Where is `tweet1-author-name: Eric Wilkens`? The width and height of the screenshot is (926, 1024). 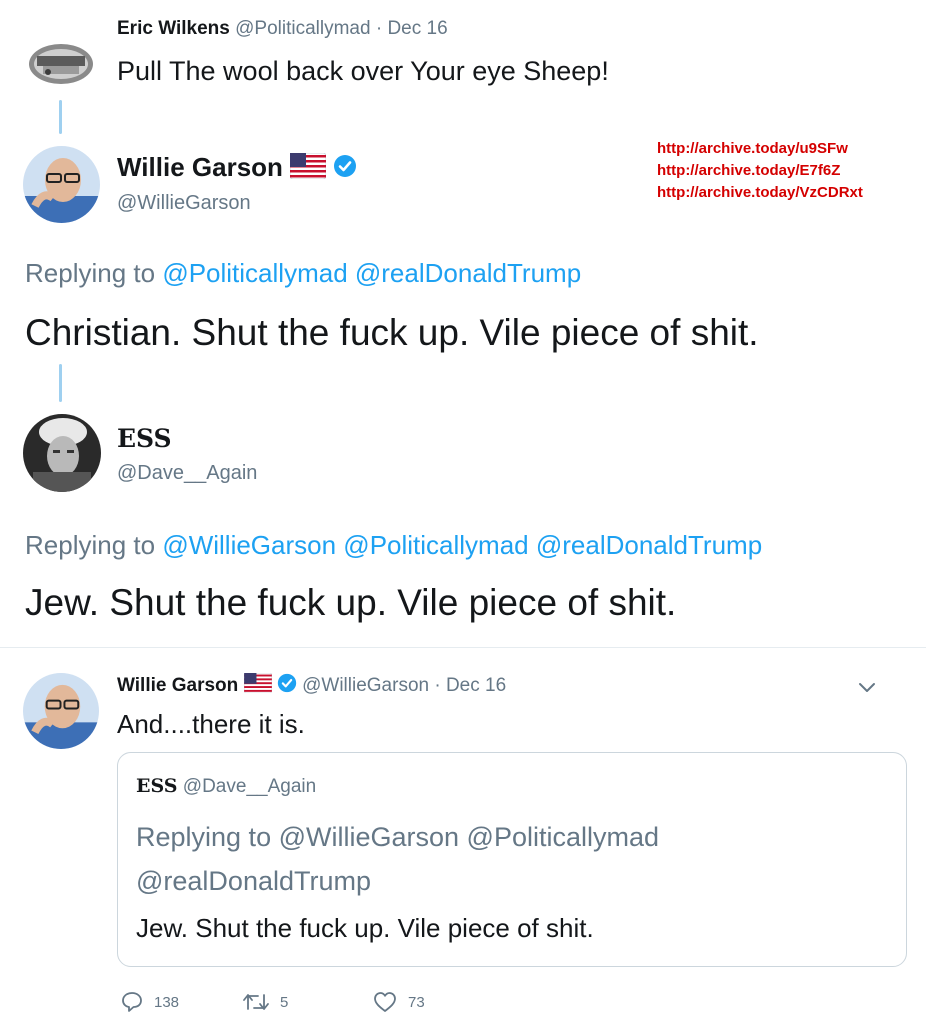
tweet1-author-name: Eric Wilkens is located at coordinates (173, 28).